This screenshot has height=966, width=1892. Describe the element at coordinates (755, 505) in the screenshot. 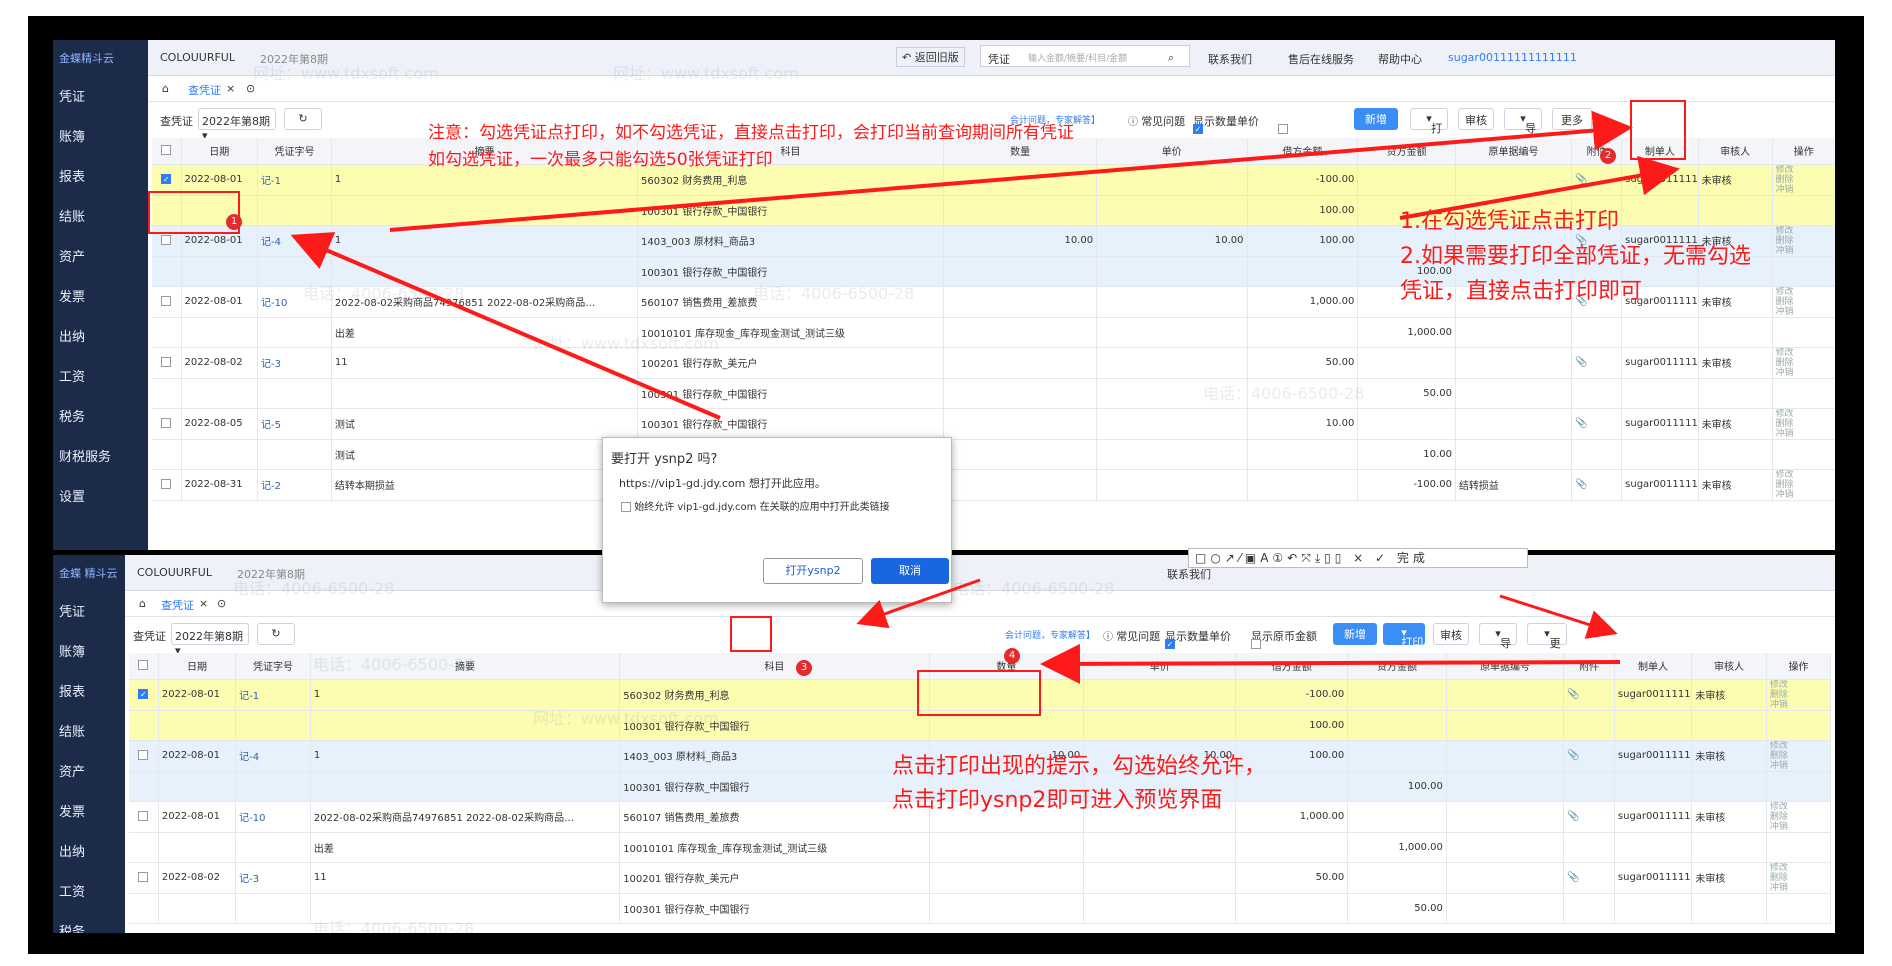

I see `always-allow-checkbox: 始终允许 vip1-gd.jdy.com 在关联的应用中打开此类链接` at that location.